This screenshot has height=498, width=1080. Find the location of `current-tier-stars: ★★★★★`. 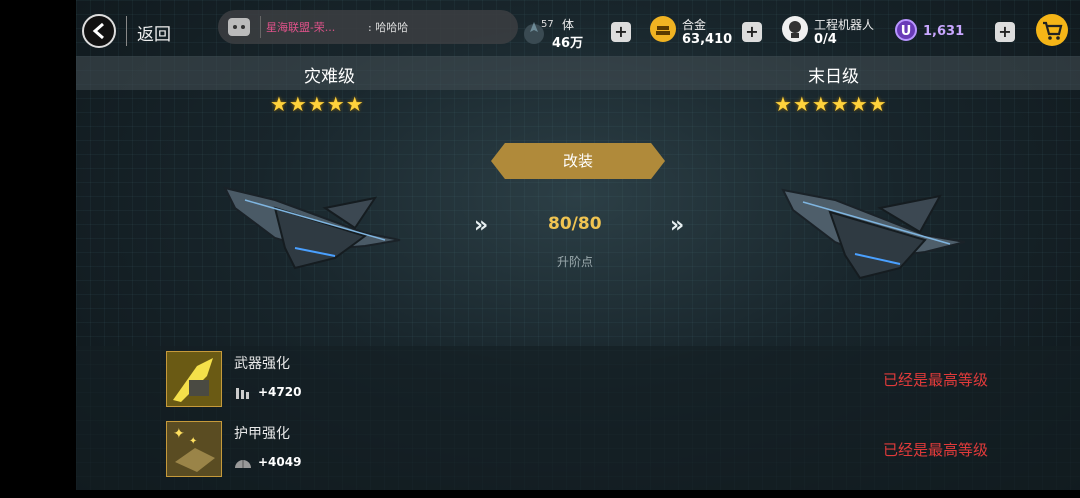

current-tier-stars: ★★★★★ is located at coordinates (317, 104).